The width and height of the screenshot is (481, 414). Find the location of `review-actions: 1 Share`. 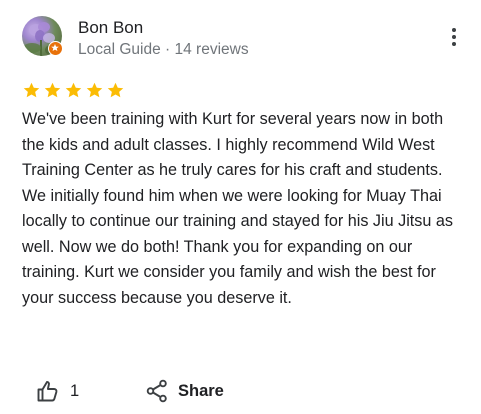

review-actions: 1 Share is located at coordinates (242, 392).